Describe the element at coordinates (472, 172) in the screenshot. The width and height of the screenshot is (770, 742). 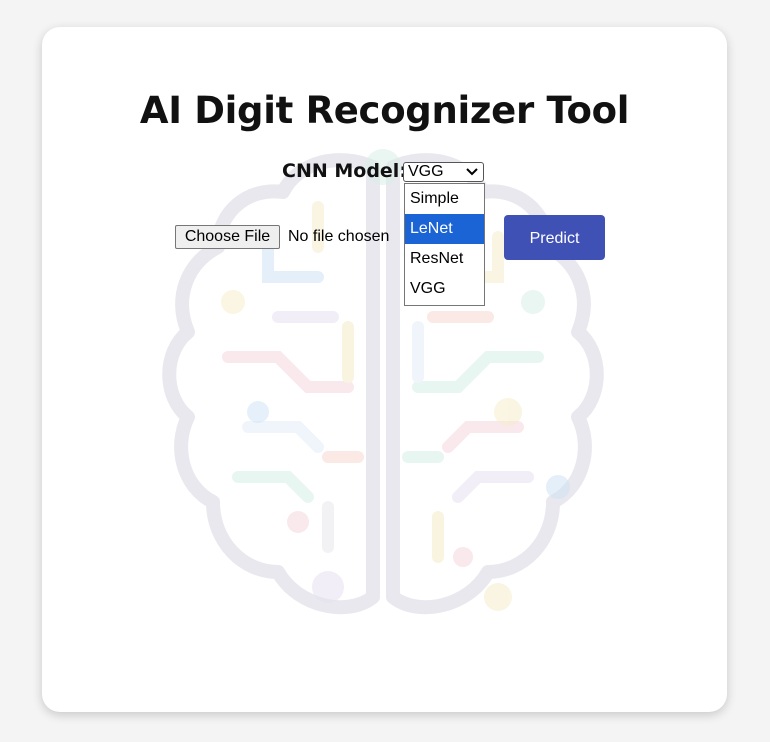
I see `chevron-down-icon` at that location.